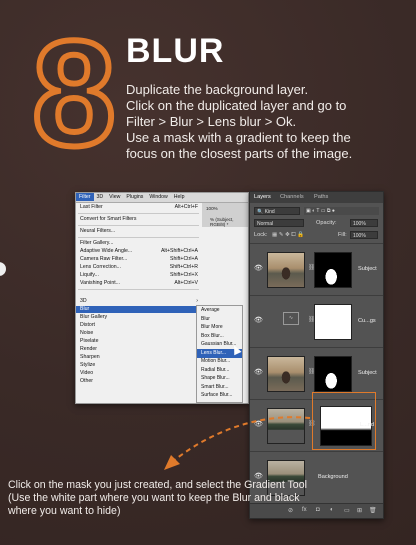 The height and width of the screenshot is (545, 416). I want to click on description-line: Click on the duplicated layer and go to, so click(236, 105).